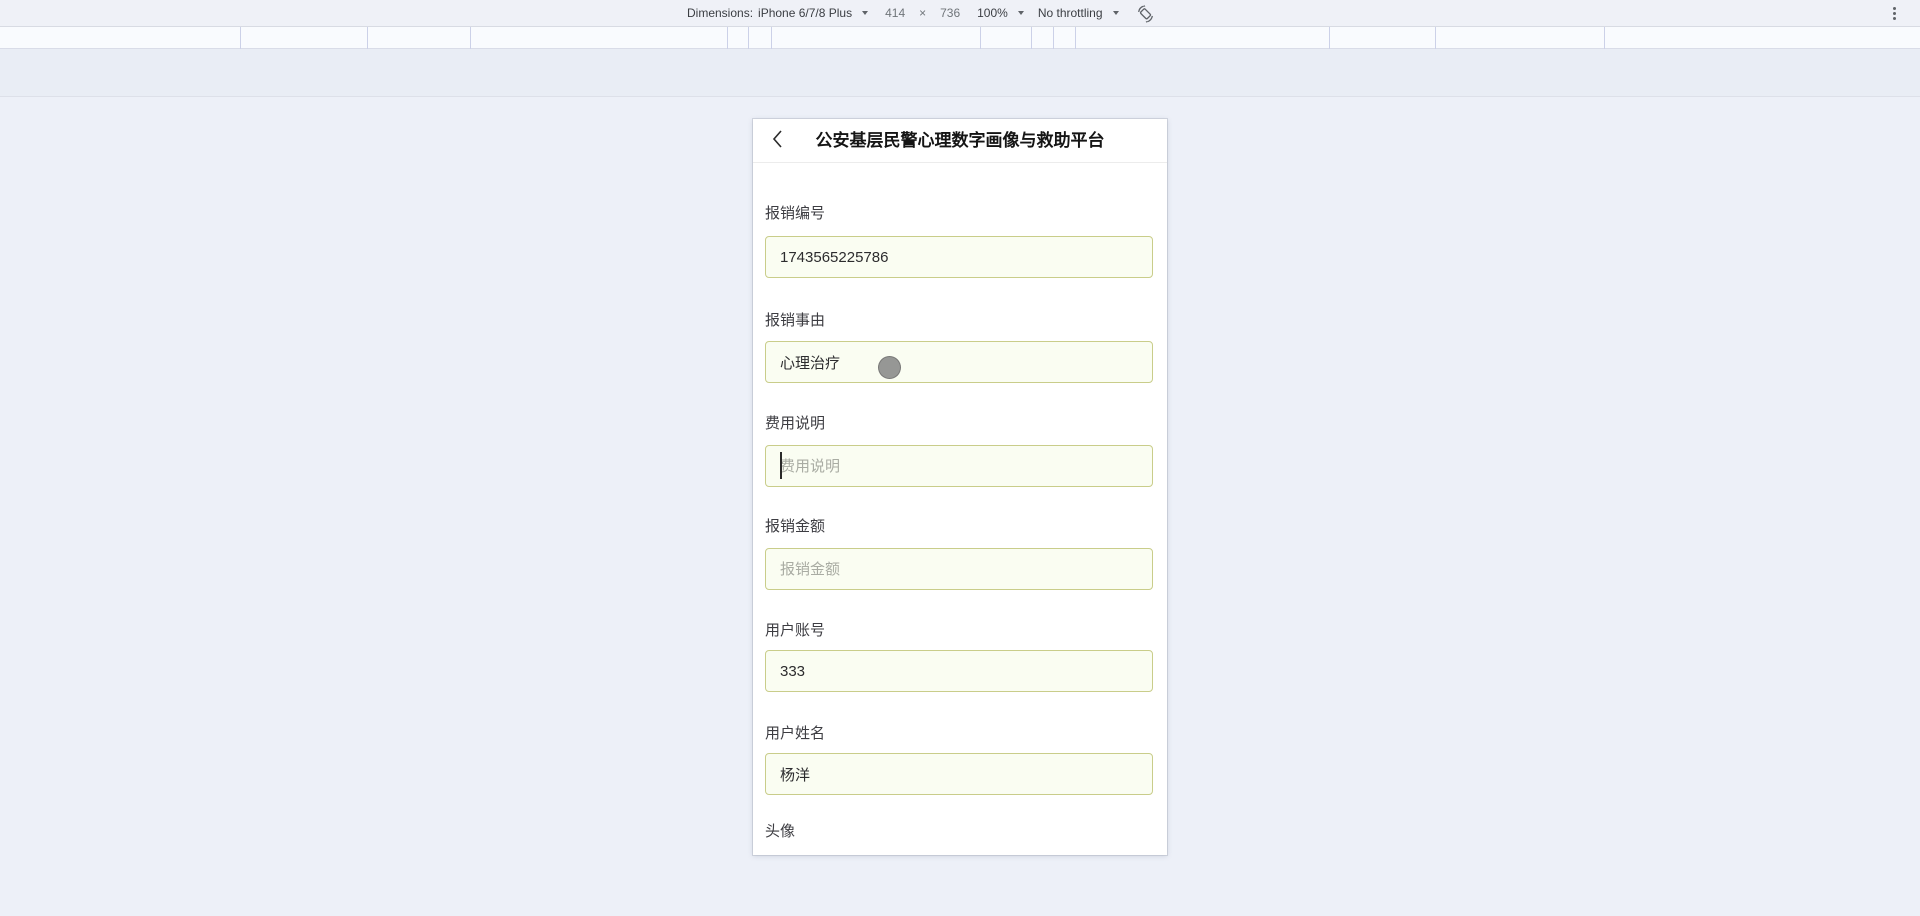 This screenshot has width=1920, height=916. I want to click on field-label-user-account: 用户账号, so click(795, 630).